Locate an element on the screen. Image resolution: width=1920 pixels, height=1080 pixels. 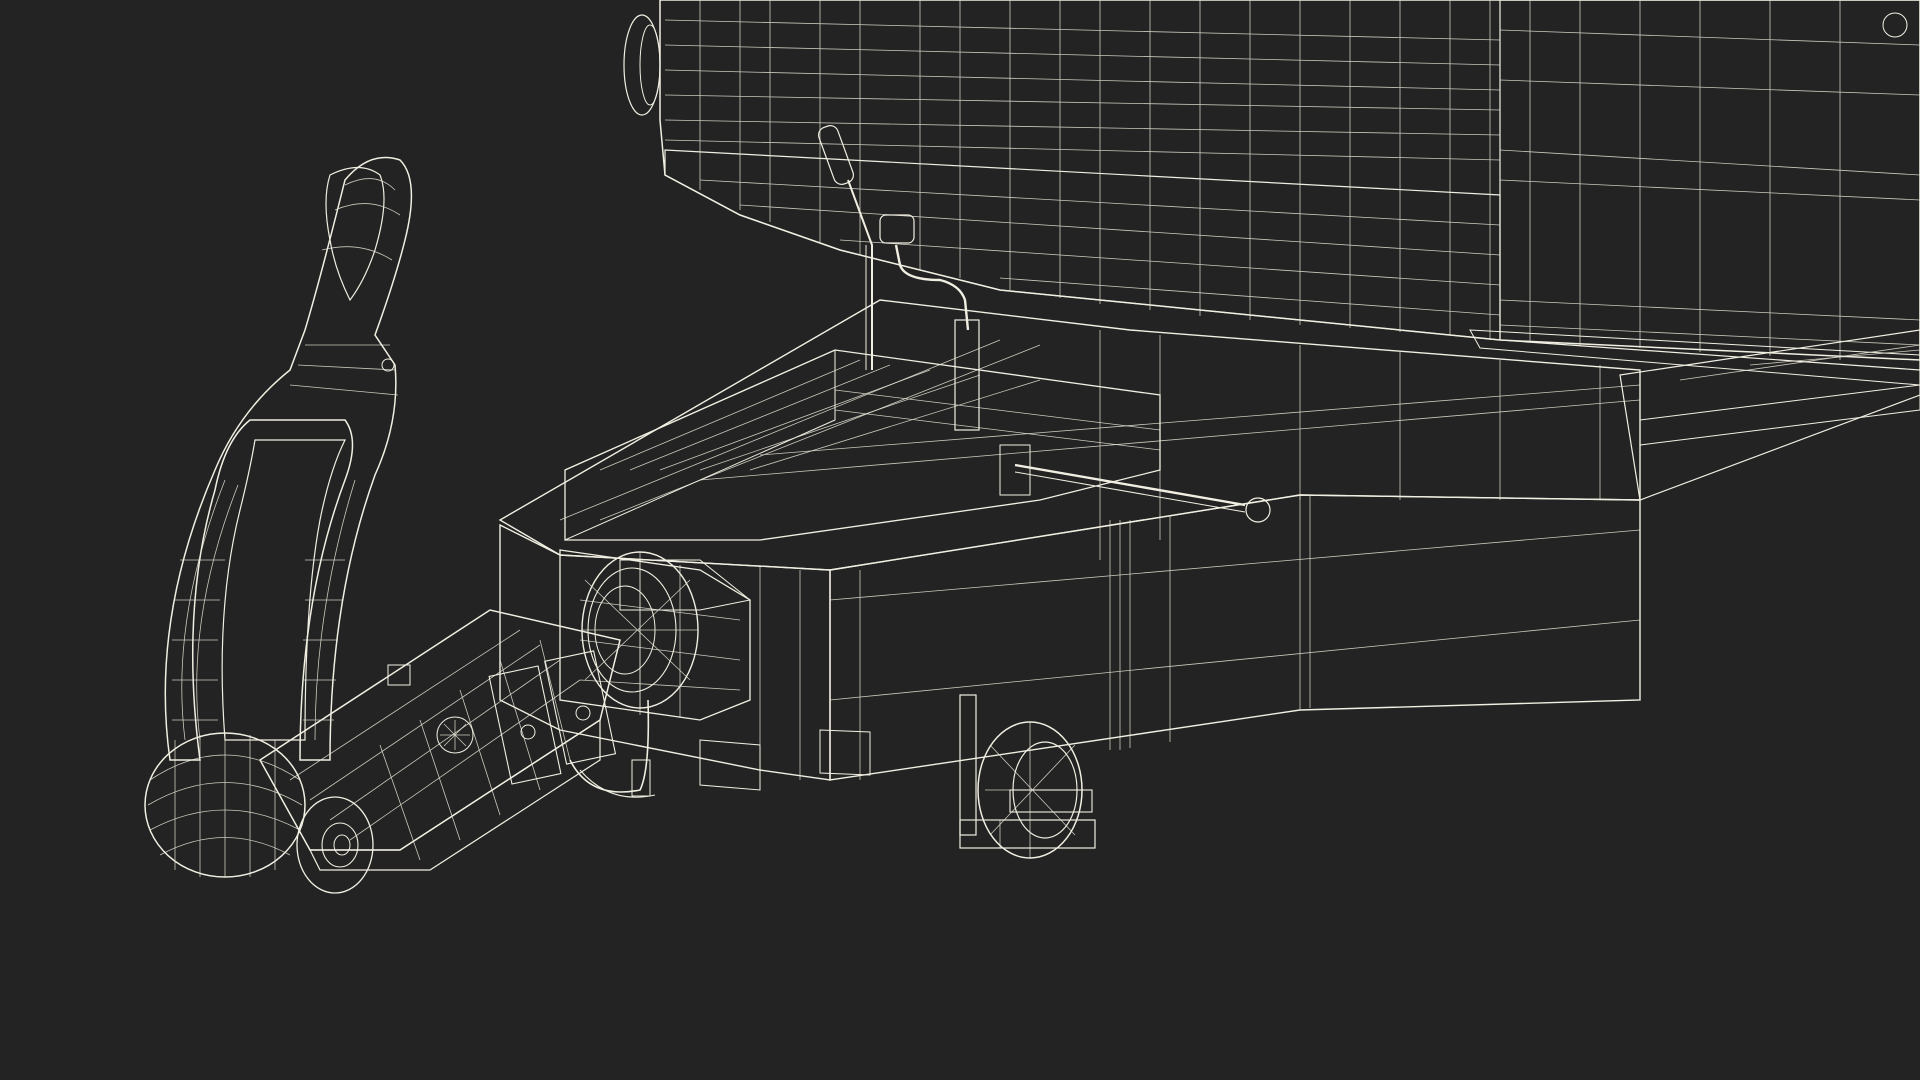
hitch-arm is located at coordinates (440, 740).